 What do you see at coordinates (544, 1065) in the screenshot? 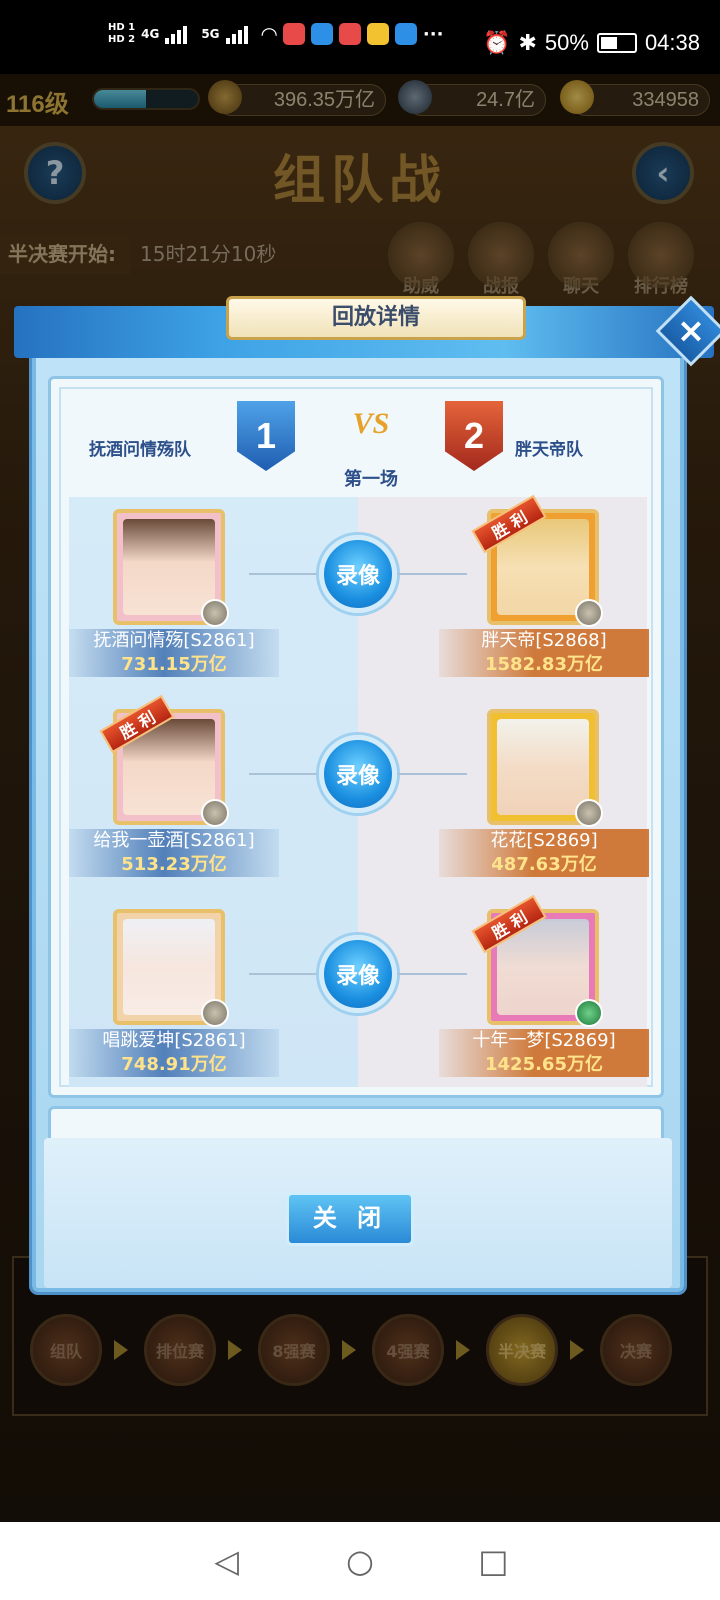
I see `player-power-right: 1425.65万亿` at bounding box center [544, 1065].